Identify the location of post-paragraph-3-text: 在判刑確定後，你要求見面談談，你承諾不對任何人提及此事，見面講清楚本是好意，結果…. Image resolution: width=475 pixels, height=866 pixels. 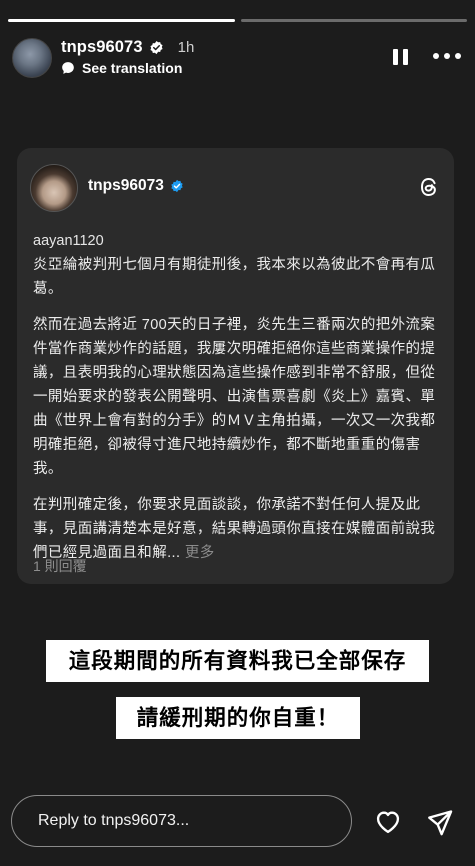
(234, 529).